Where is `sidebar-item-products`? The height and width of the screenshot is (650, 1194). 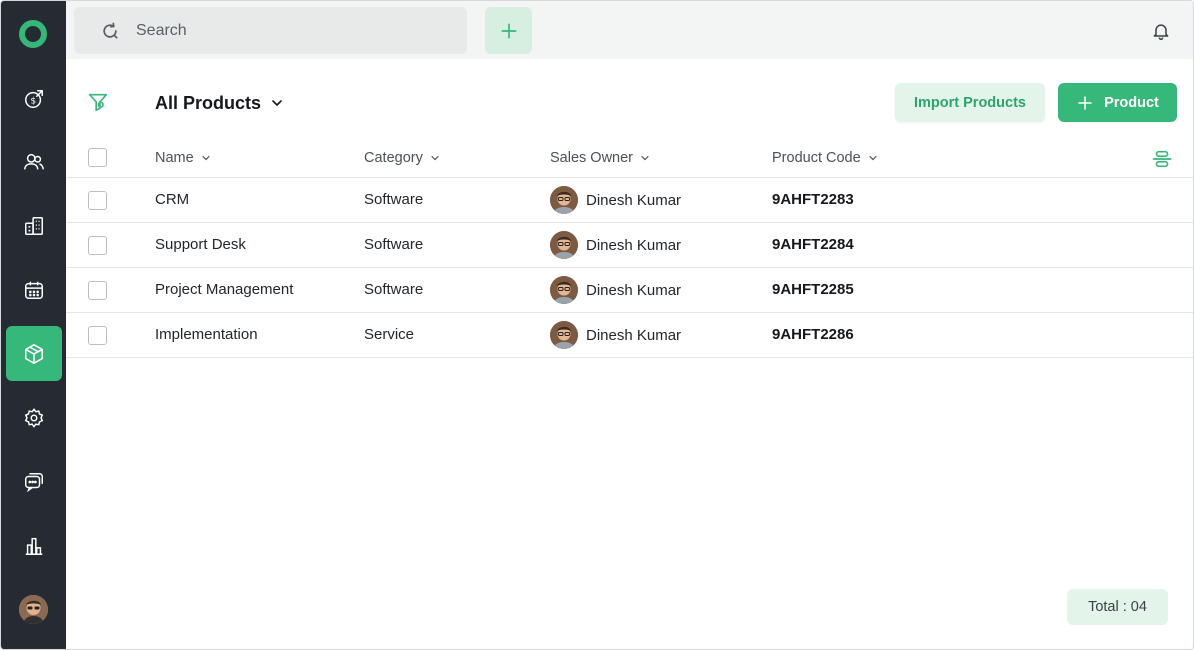
sidebar-item-products is located at coordinates (34, 353).